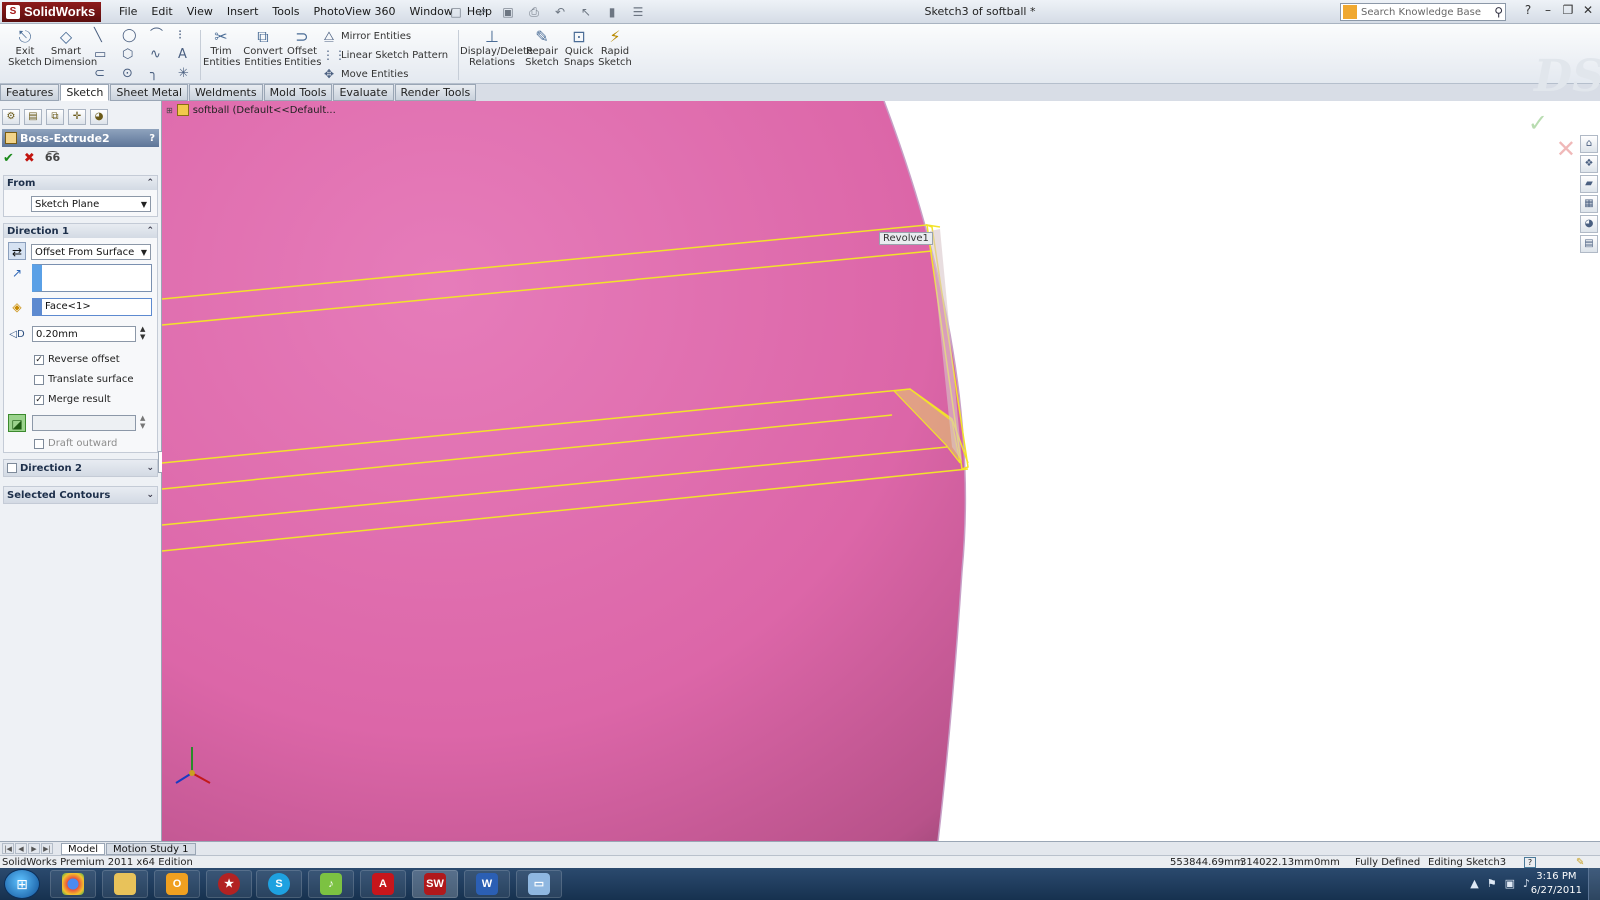 Image resolution: width=1600 pixels, height=900 pixels. I want to click on face-selection-field: Face<1>, so click(92, 307).